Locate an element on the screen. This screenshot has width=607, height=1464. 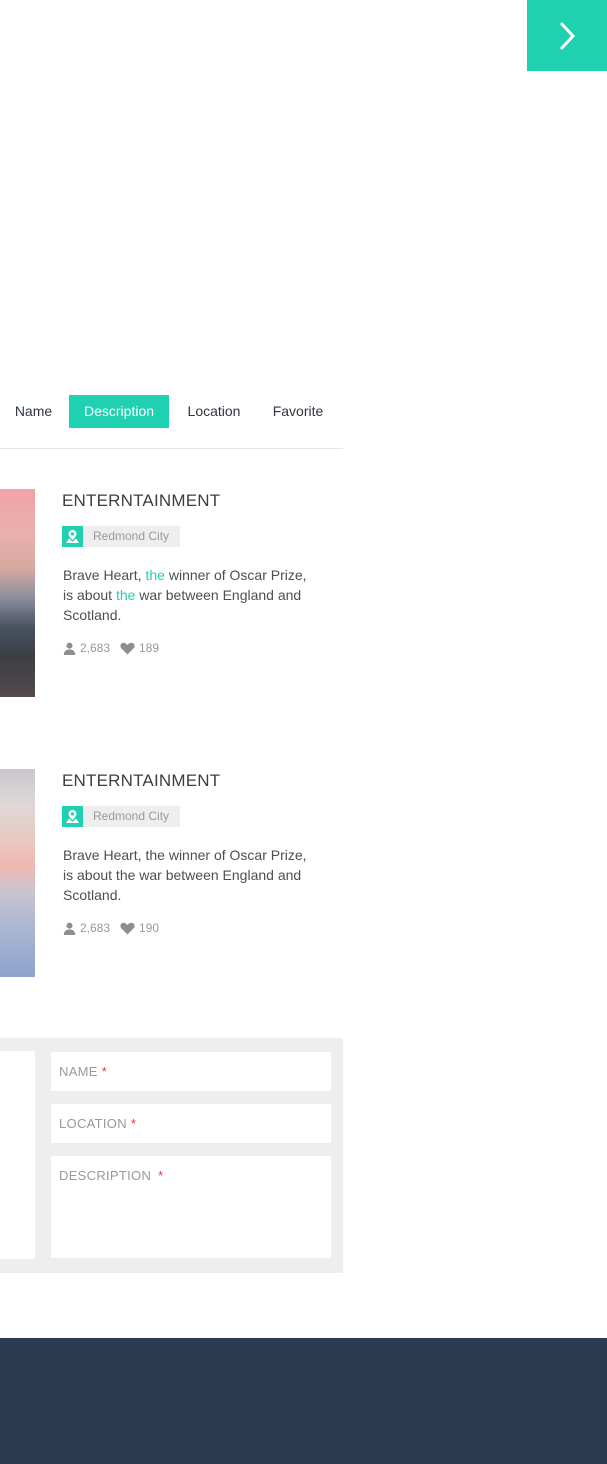
likes-stat: 189 is located at coordinates (139, 648).